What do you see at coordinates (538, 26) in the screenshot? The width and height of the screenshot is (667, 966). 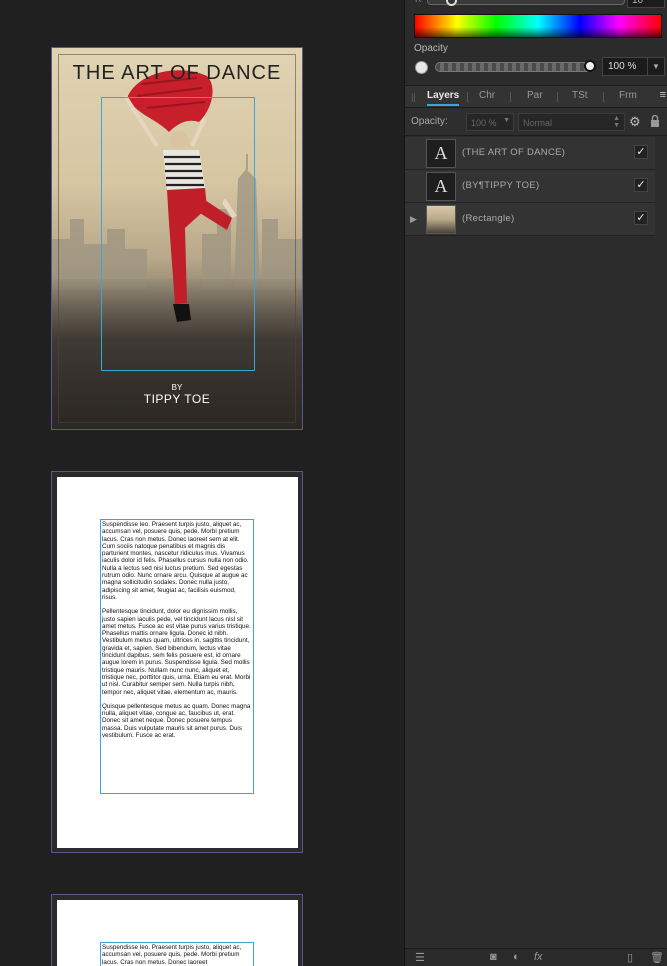 I see `color-spectrum` at bounding box center [538, 26].